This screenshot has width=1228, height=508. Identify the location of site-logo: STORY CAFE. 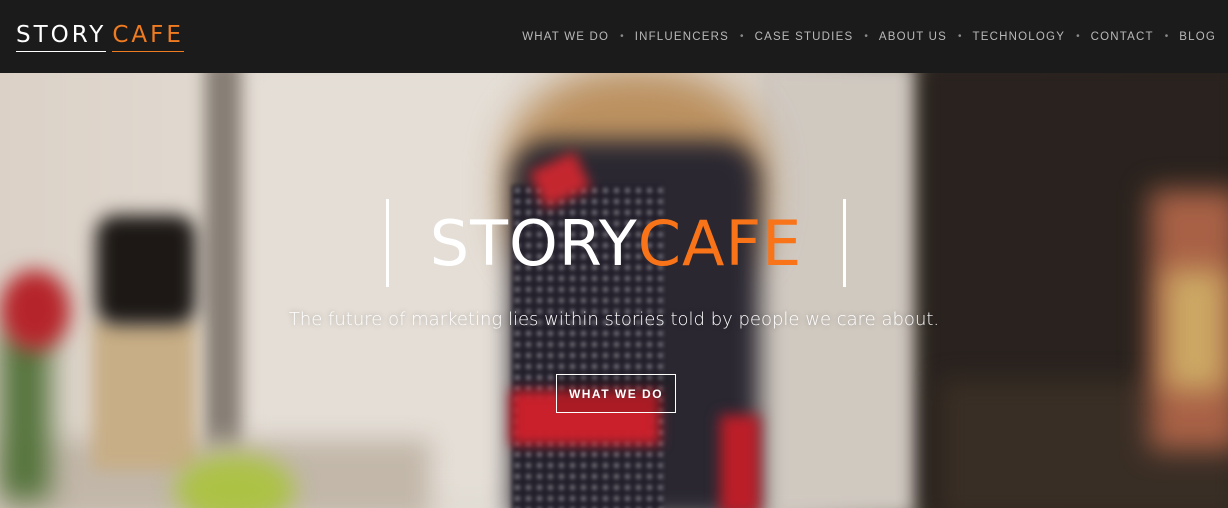
(100, 37).